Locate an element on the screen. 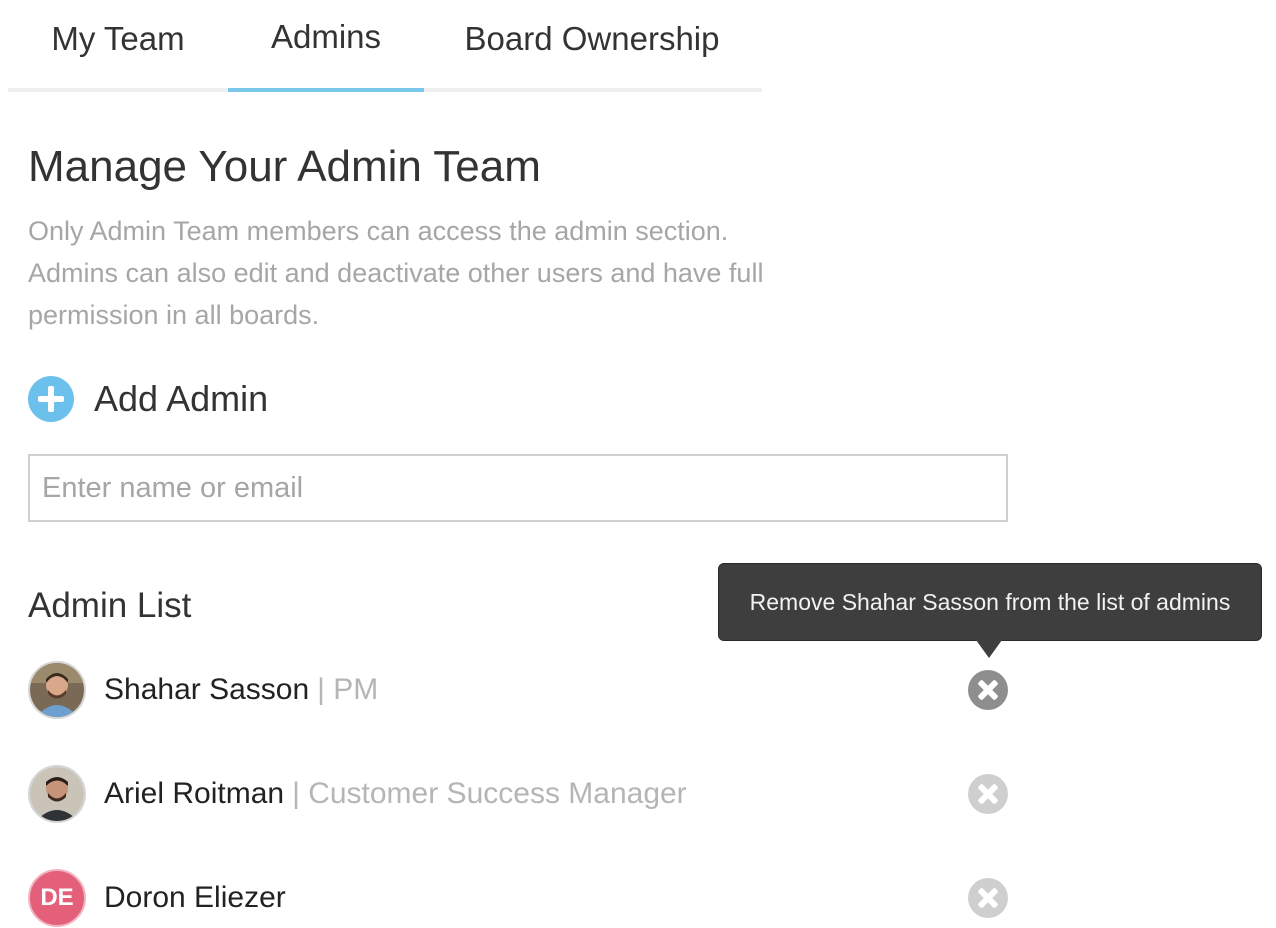 This screenshot has width=1276, height=928. admin-search-input is located at coordinates (518, 488).